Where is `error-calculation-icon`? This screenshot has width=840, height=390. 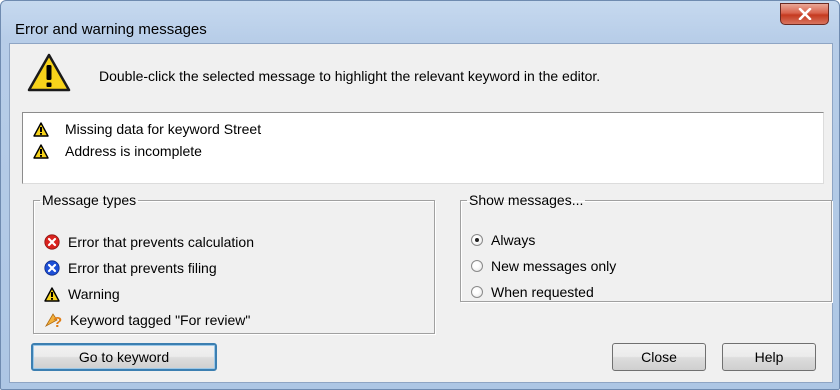
error-calculation-icon is located at coordinates (52, 242).